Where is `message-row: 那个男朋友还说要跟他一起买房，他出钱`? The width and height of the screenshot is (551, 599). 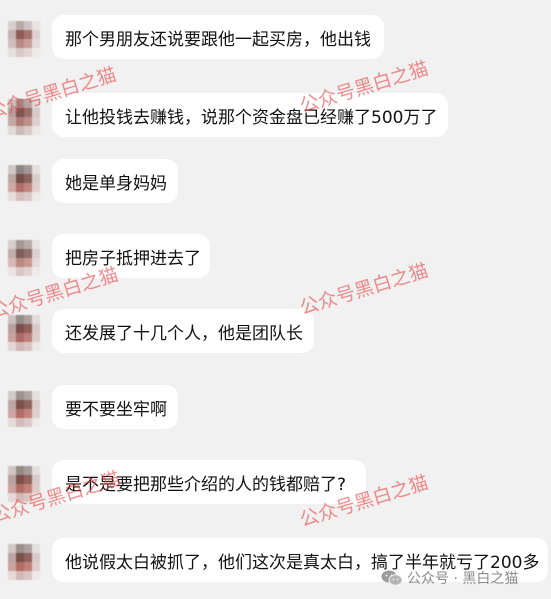 message-row: 那个男朋友还说要跟他一起买房，他出钱 is located at coordinates (275, 41).